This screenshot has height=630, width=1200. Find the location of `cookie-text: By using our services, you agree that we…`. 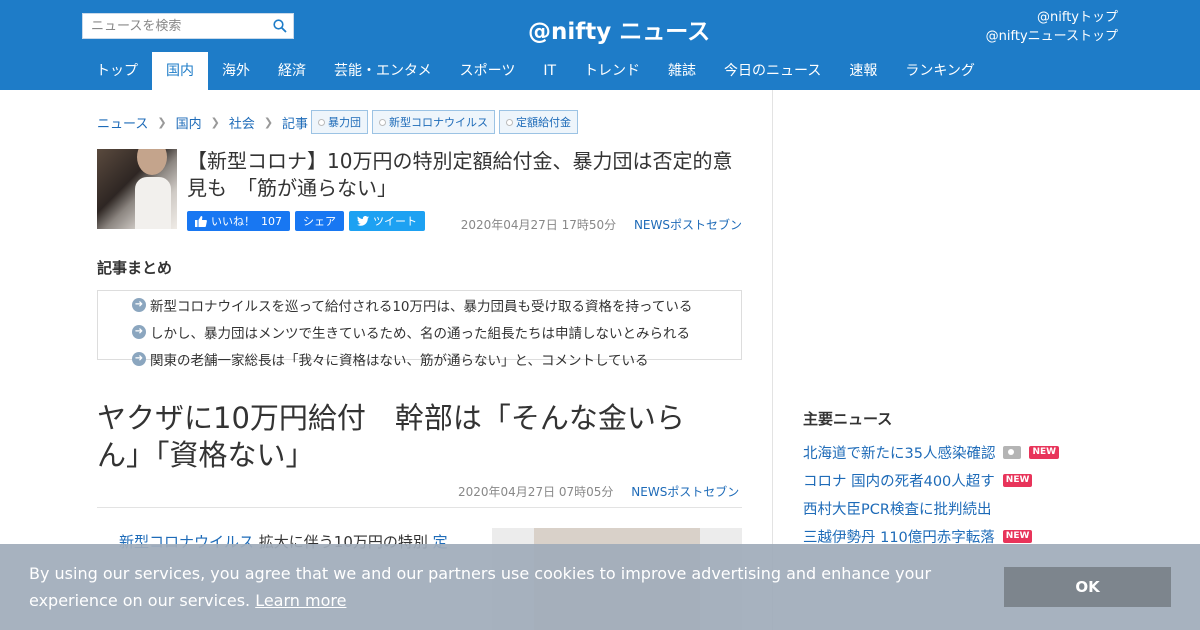

cookie-text: By using our services, you agree that we… is located at coordinates (480, 587).